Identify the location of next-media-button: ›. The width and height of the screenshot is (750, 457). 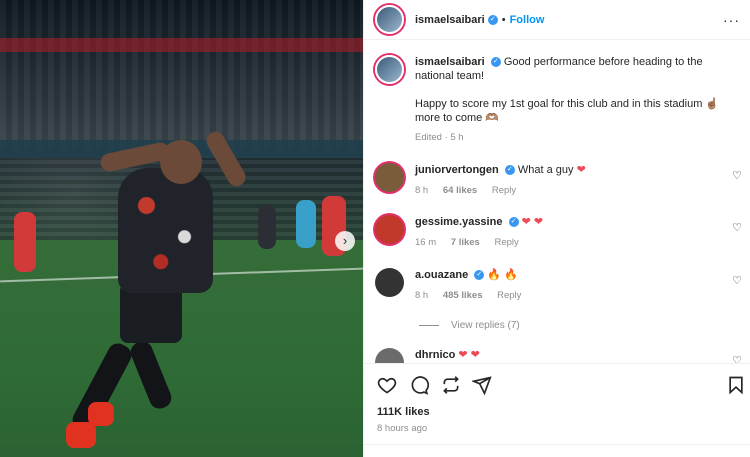
(345, 241).